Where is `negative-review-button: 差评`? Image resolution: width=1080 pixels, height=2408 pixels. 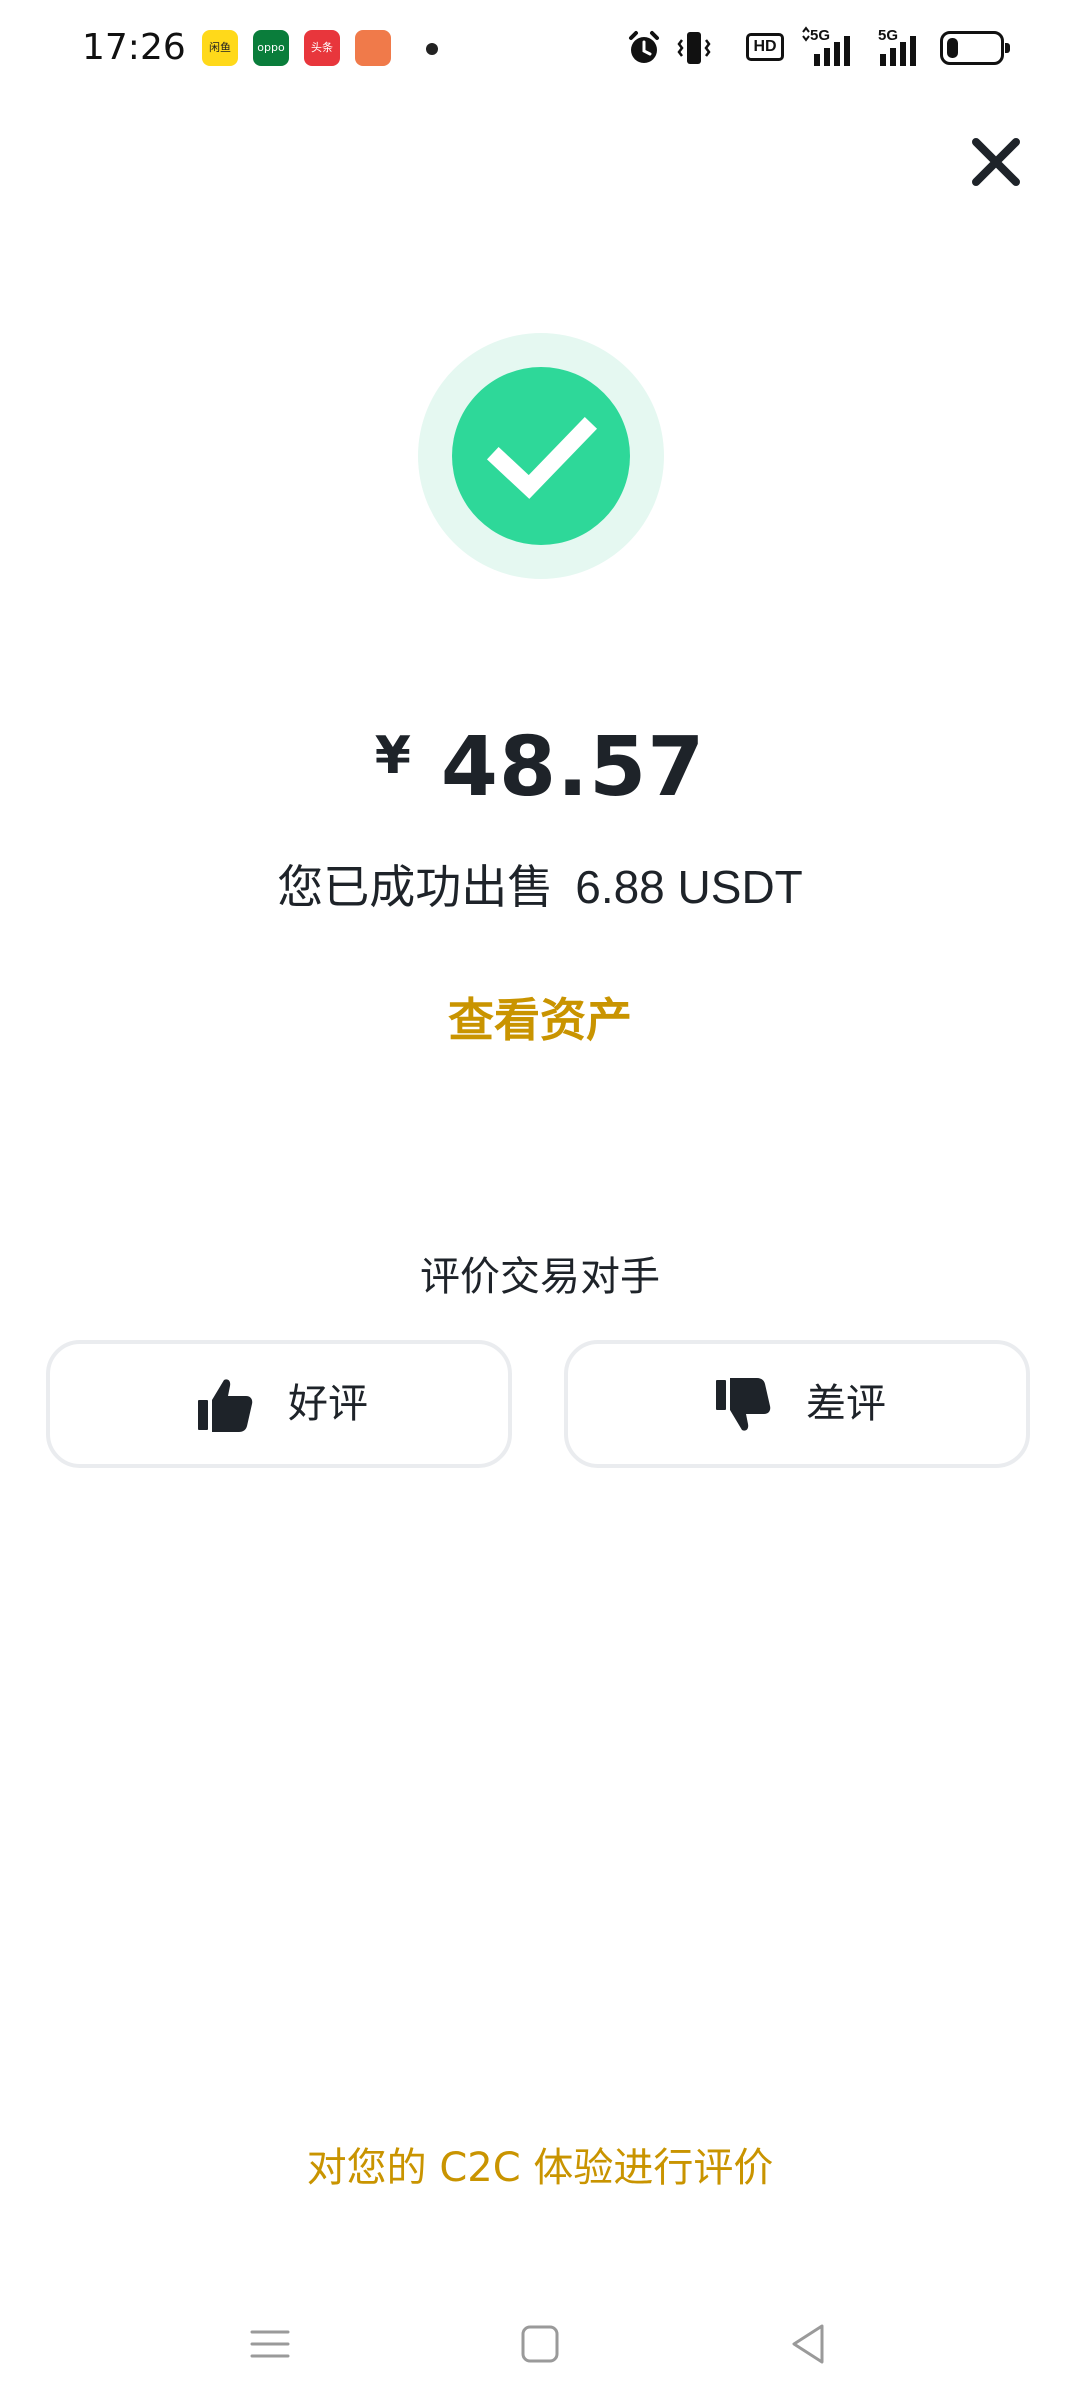 negative-review-button: 差评 is located at coordinates (797, 1404).